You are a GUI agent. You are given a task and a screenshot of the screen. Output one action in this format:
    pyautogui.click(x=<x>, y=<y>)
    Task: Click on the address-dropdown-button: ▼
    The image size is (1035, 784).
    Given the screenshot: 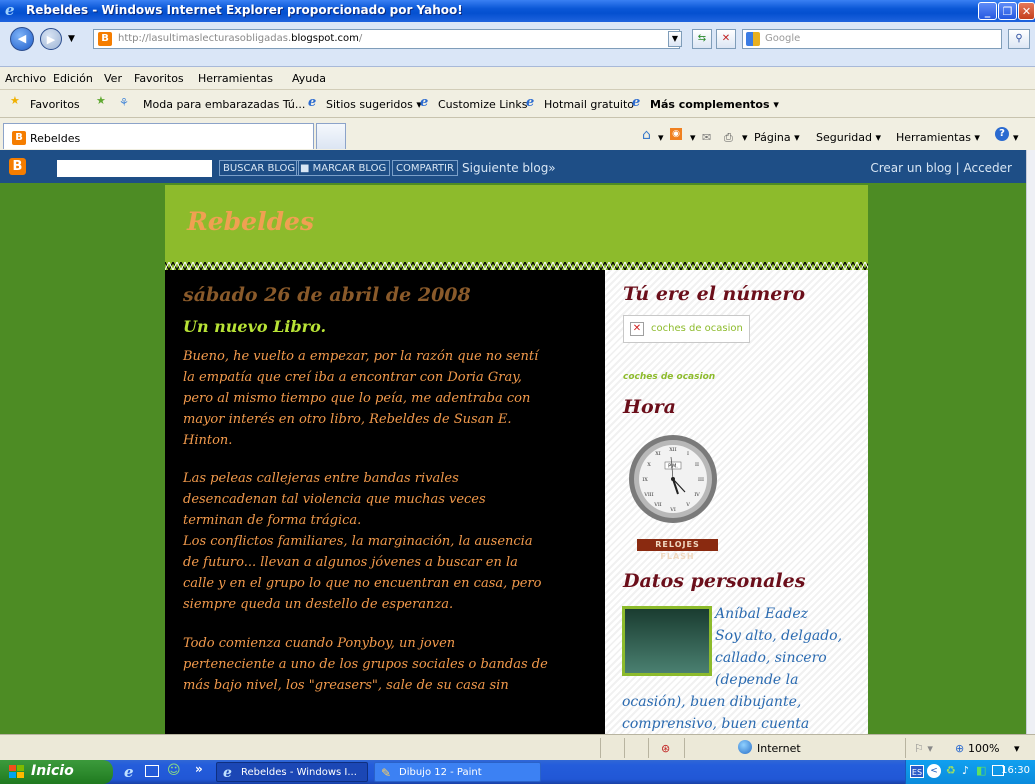 What is the action you would take?
    pyautogui.click(x=675, y=39)
    